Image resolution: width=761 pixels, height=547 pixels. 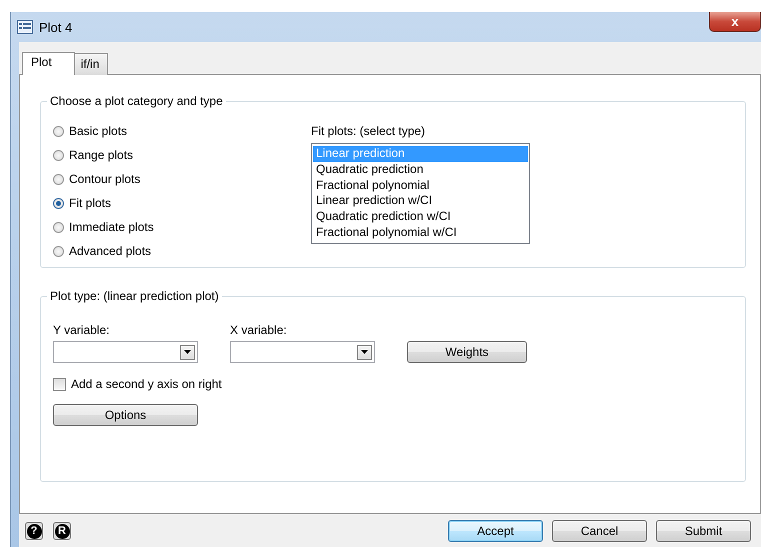 What do you see at coordinates (420, 217) in the screenshot?
I see `list-item: Quadratic prediction w/CI` at bounding box center [420, 217].